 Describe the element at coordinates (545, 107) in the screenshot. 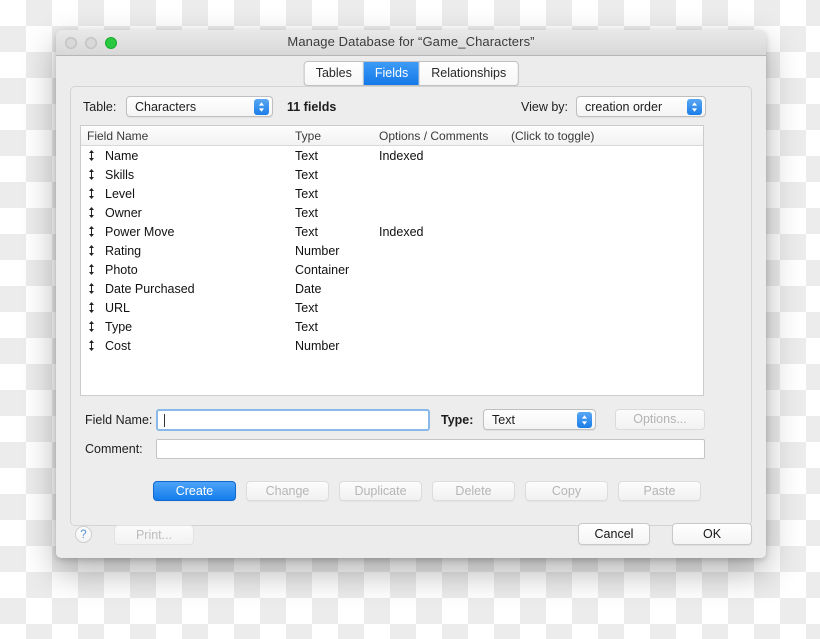

I see `view-by-label: View by:` at that location.